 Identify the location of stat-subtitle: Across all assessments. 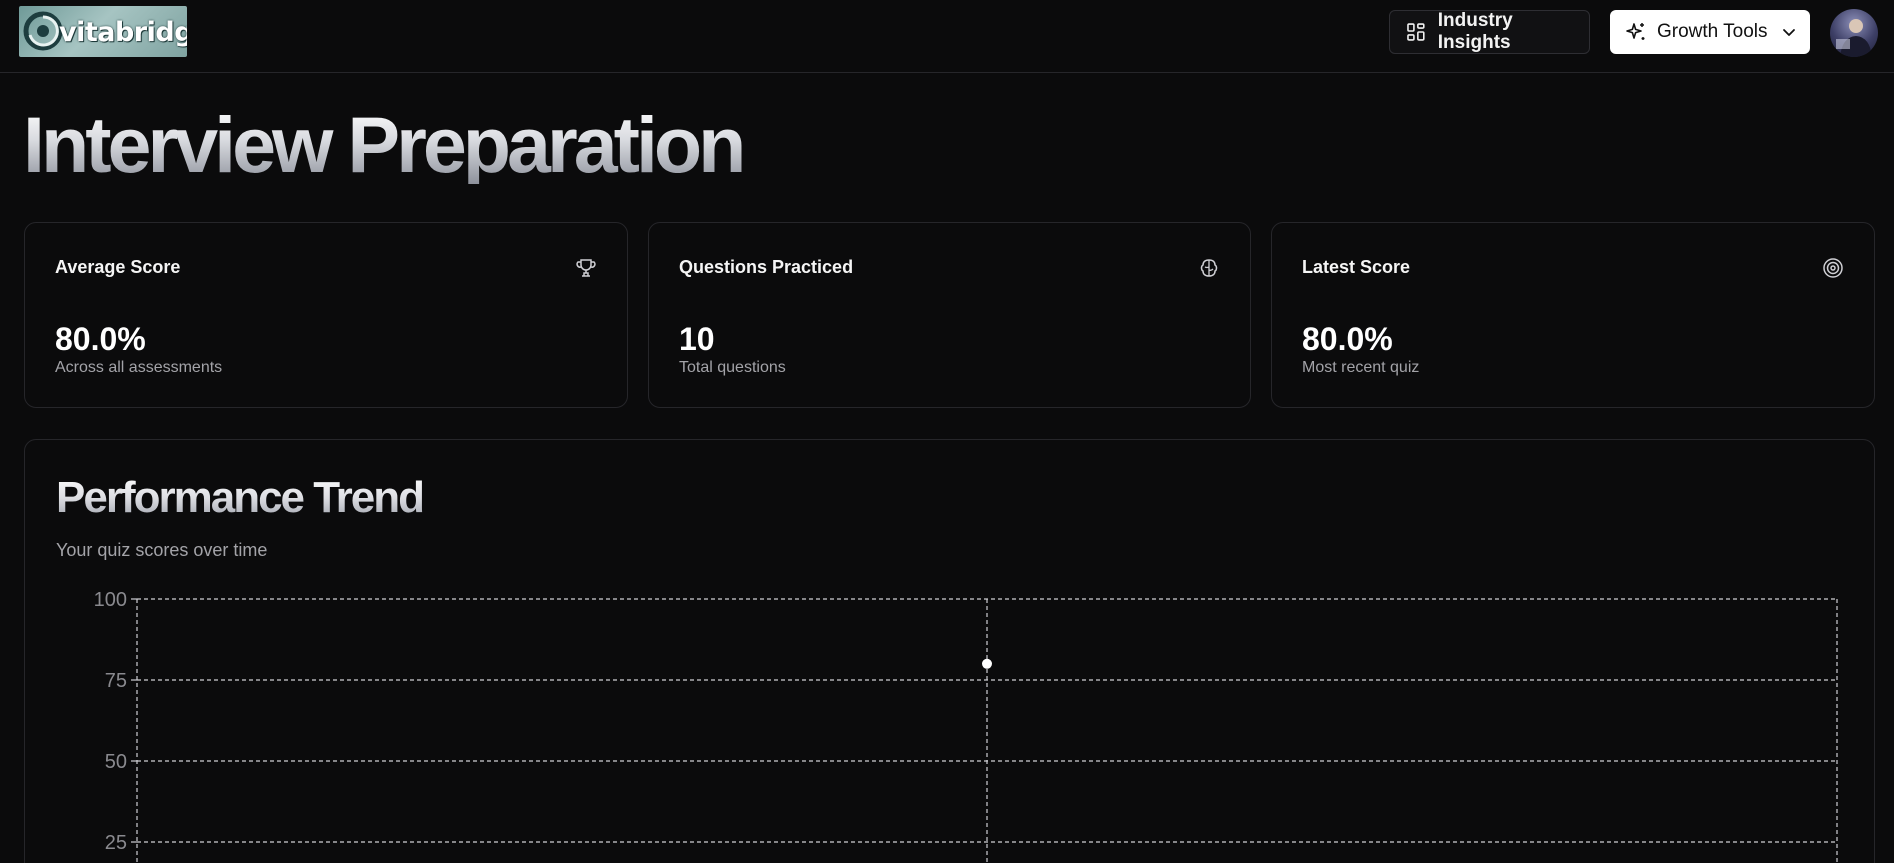
(139, 367).